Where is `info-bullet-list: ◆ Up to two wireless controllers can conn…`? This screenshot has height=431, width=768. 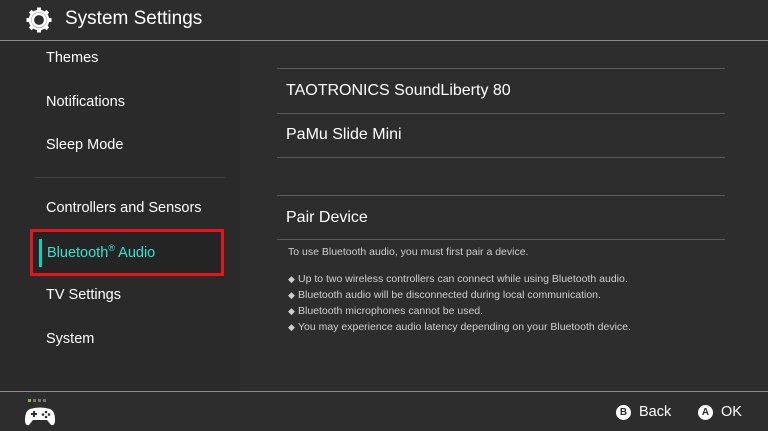
info-bullet-list: ◆ Up to two wireless controllers can conn… is located at coordinates (459, 303).